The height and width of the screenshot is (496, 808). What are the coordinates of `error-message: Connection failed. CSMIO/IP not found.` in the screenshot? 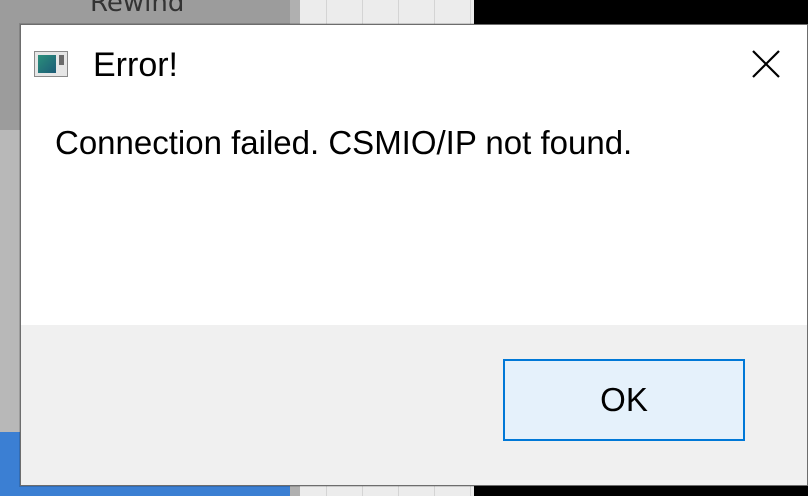 It's located at (344, 142).